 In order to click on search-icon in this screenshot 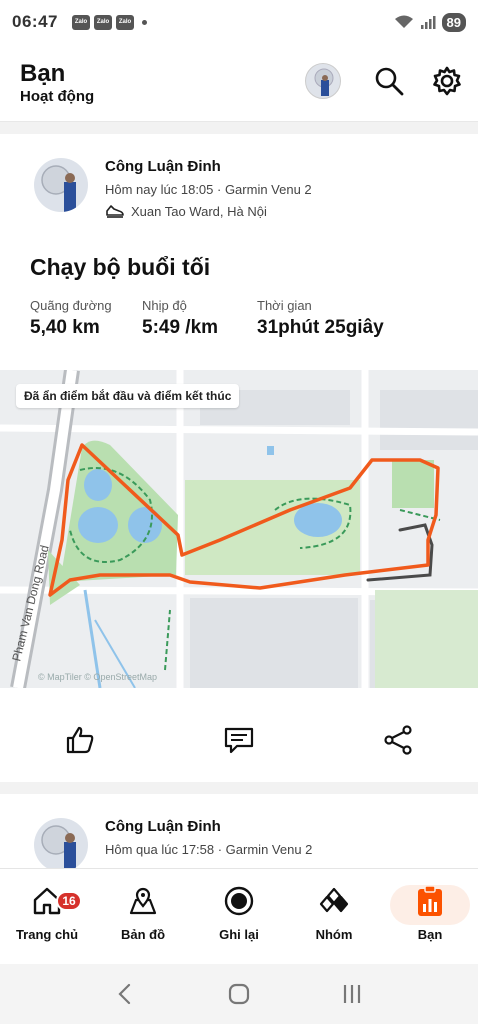, I will do `click(389, 81)`.